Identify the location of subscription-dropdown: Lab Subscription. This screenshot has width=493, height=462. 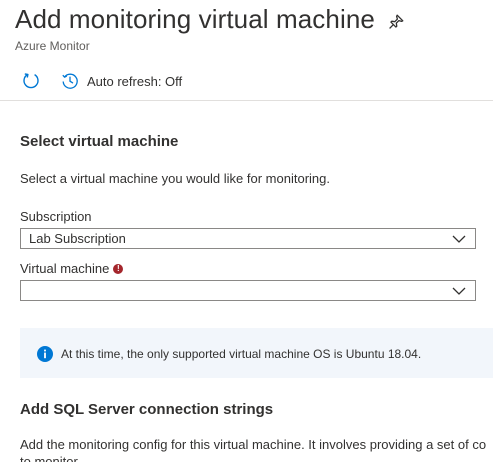
(248, 238).